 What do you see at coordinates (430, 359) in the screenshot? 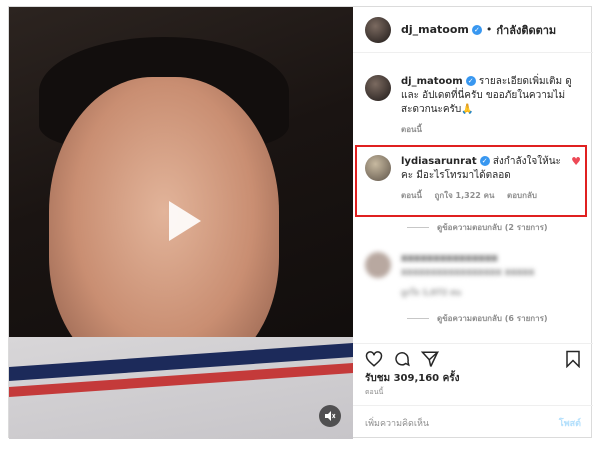
I see `share-icon` at bounding box center [430, 359].